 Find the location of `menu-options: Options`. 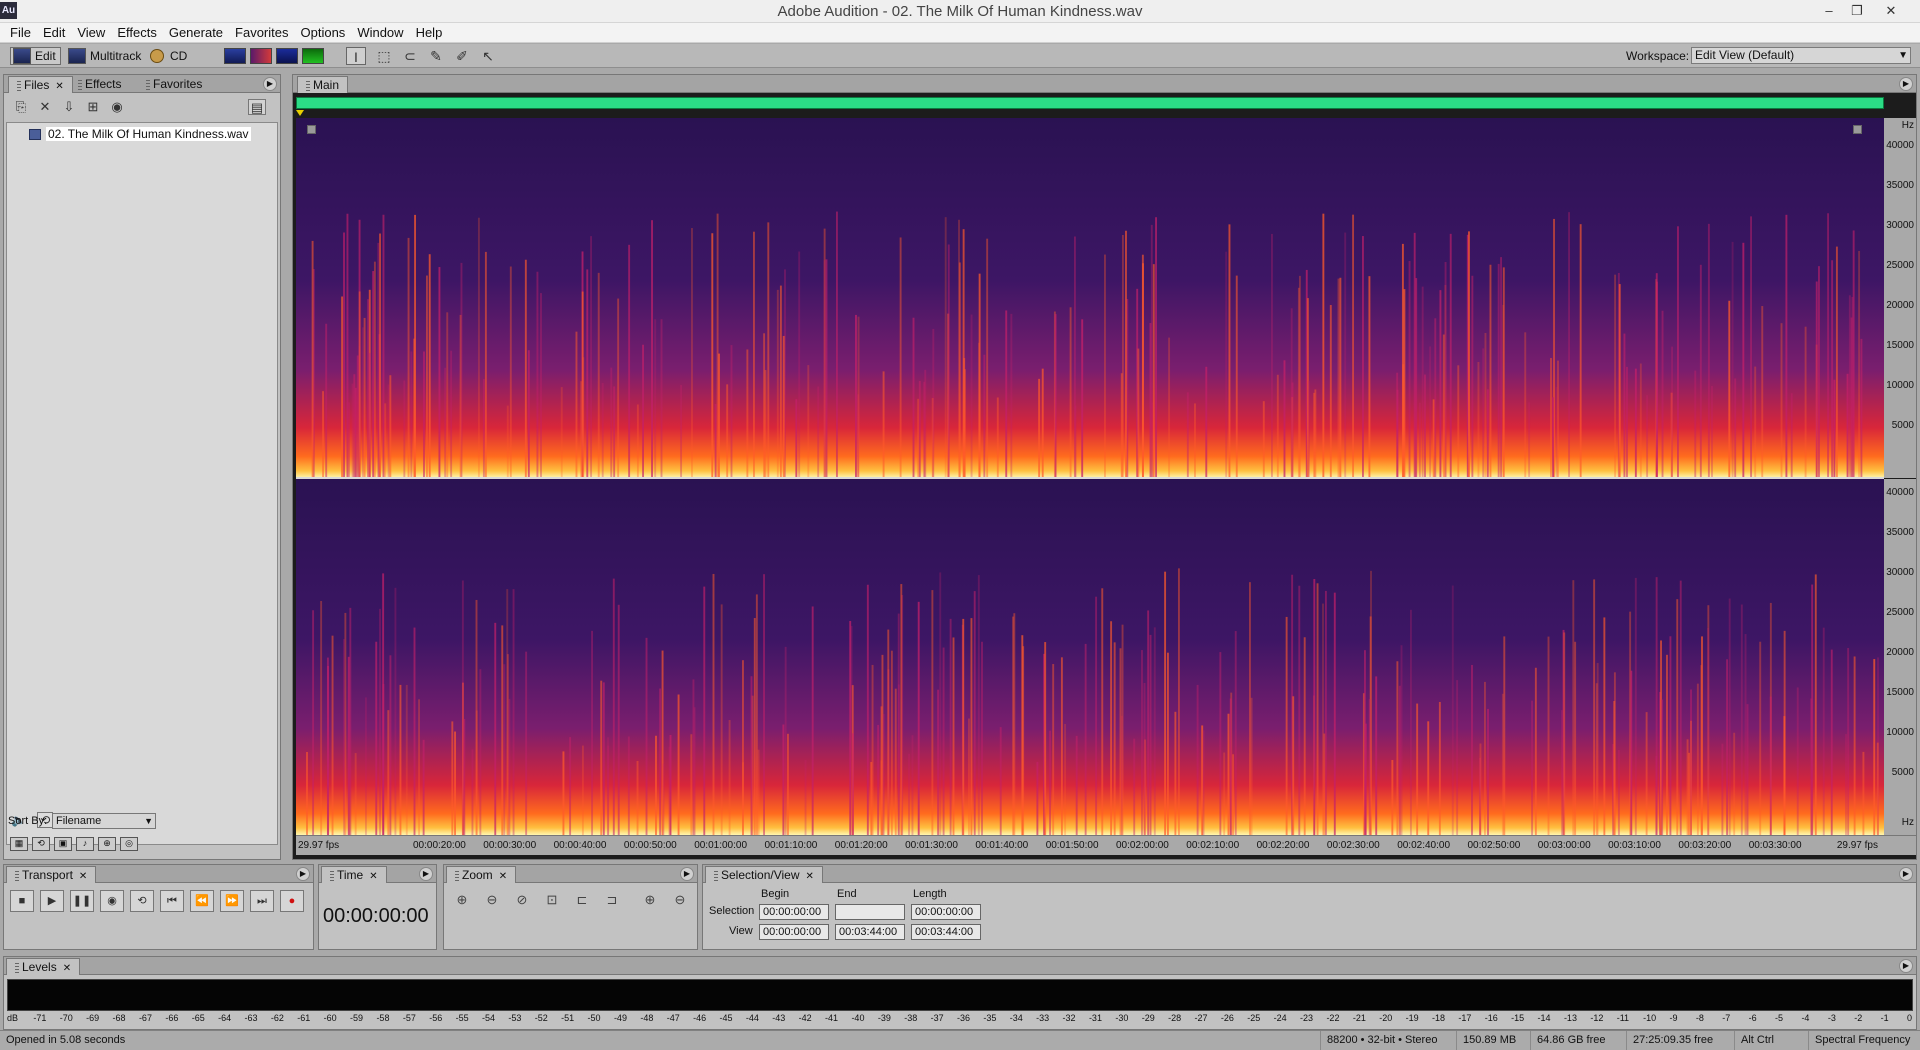

menu-options: Options is located at coordinates (323, 32).